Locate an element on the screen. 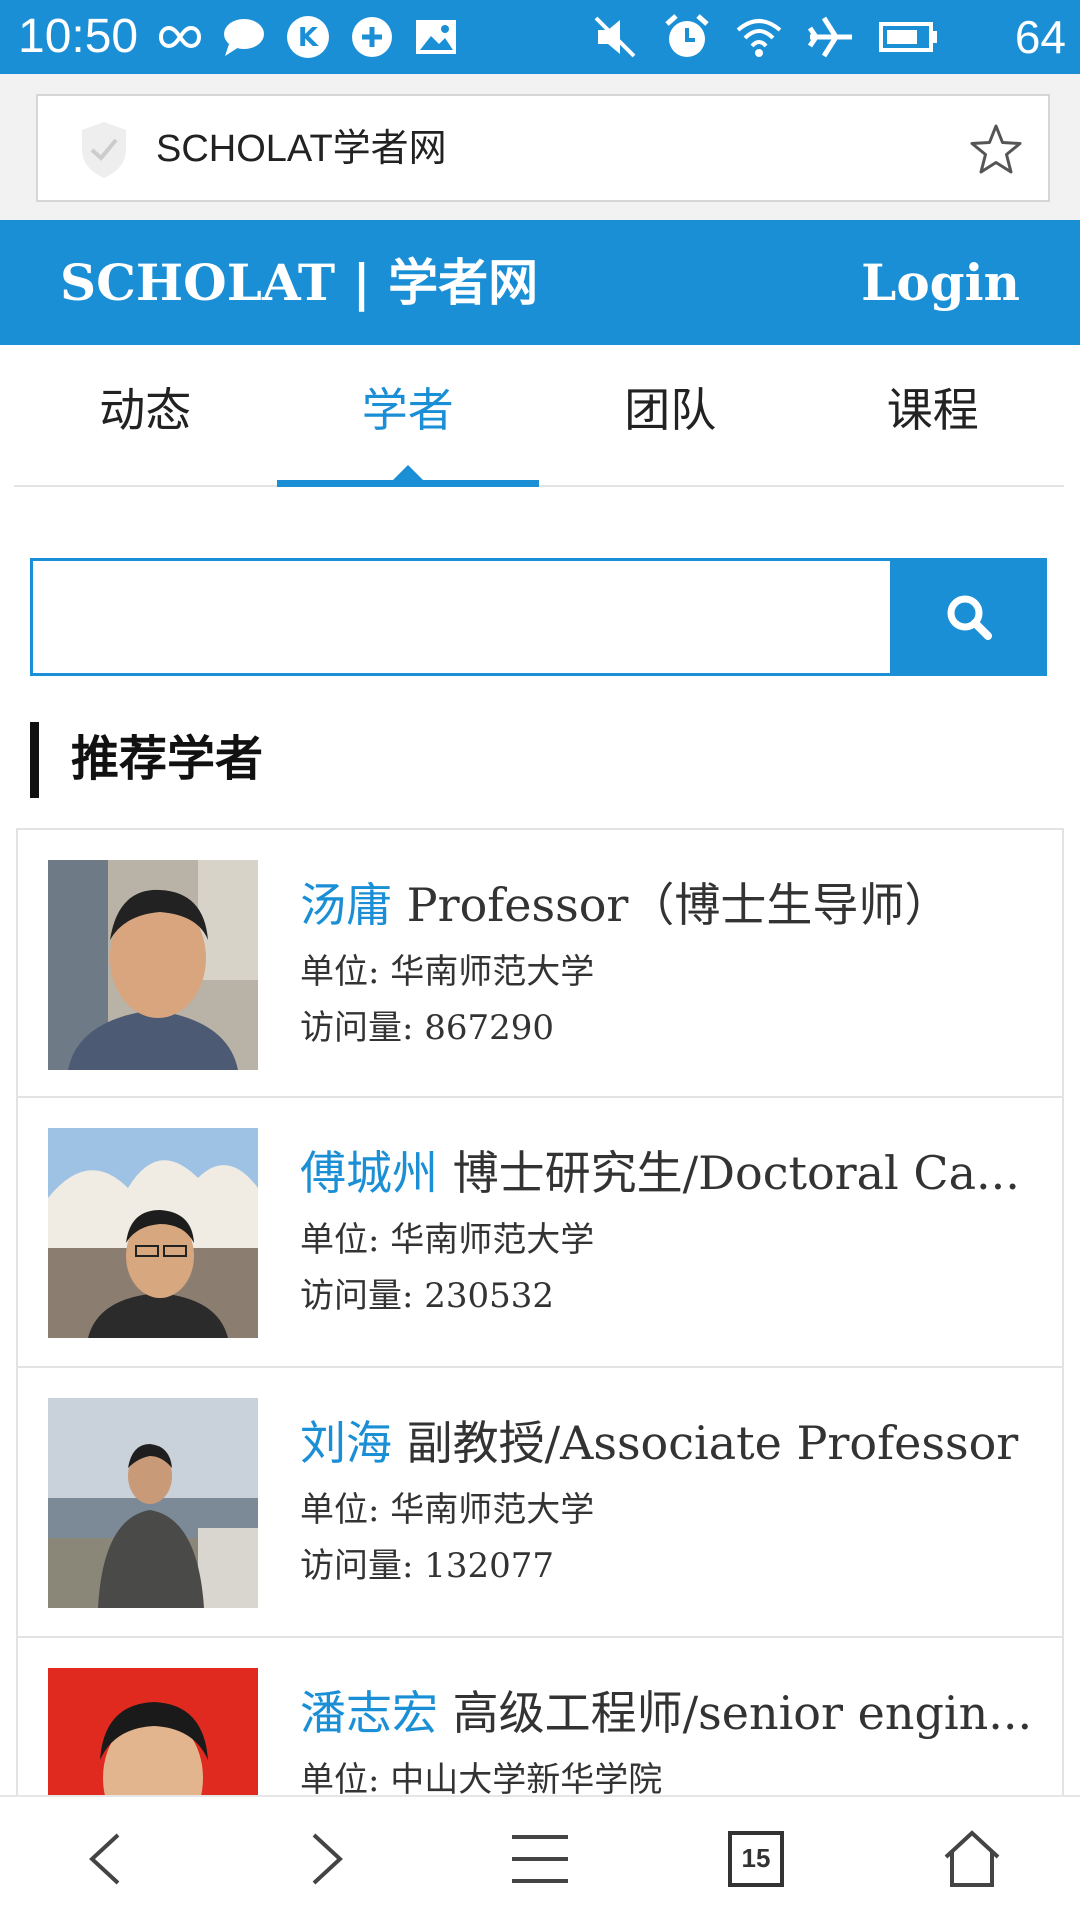 Image resolution: width=1080 pixels, height=1920 pixels. scholar-name: 刘海 is located at coordinates (346, 1443).